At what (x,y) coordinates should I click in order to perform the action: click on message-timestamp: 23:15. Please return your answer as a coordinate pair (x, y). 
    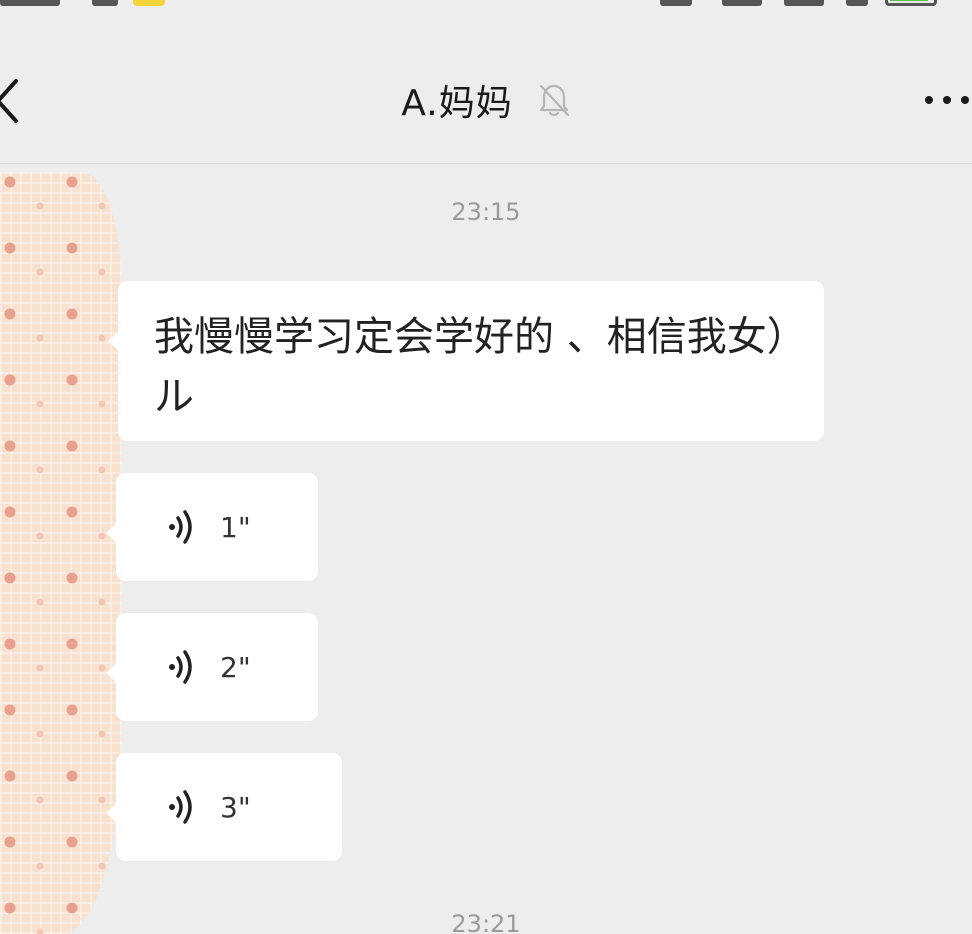
    Looking at the image, I should click on (486, 212).